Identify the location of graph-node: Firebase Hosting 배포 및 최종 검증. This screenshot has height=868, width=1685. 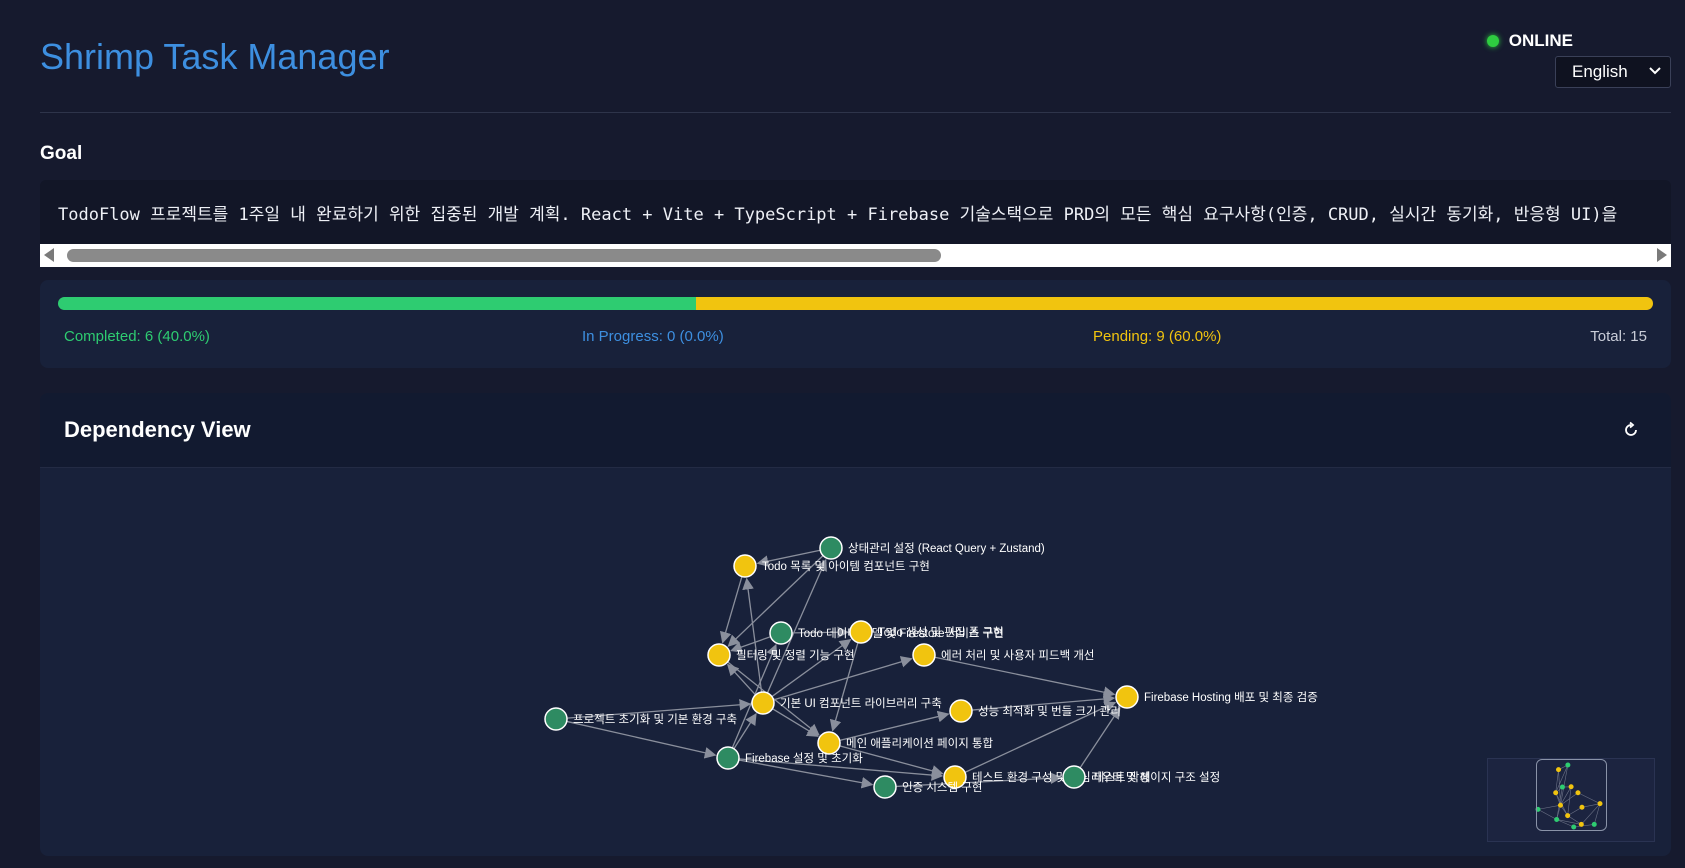
(1216, 697).